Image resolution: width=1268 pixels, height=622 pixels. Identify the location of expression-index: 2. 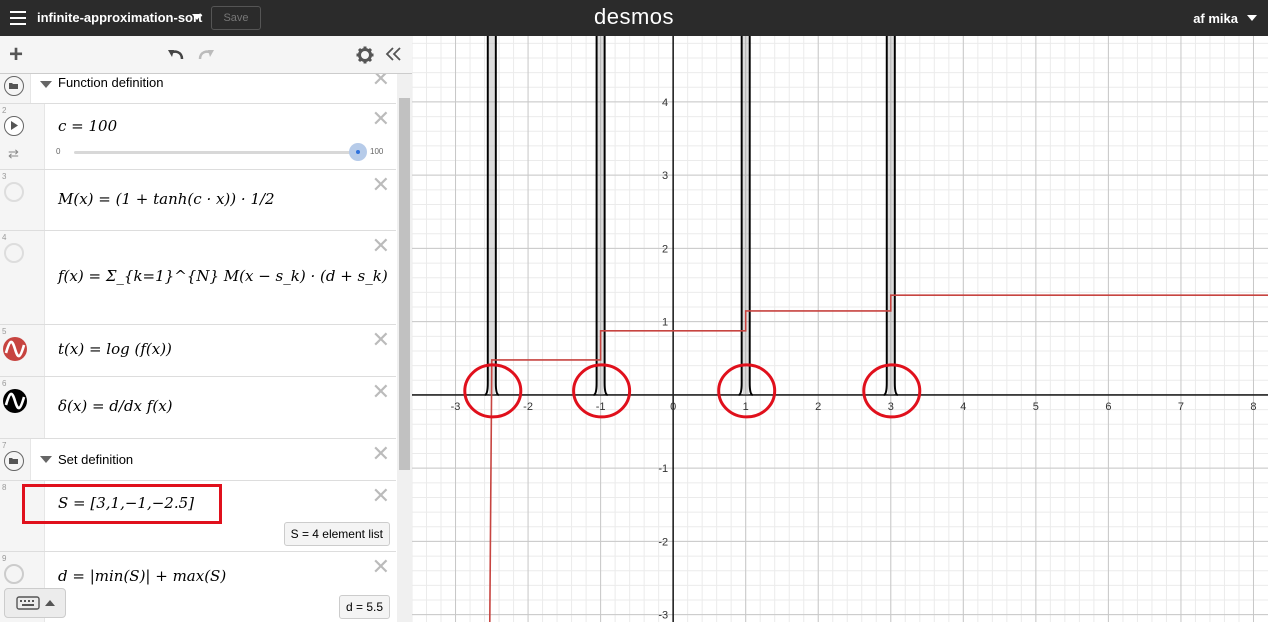
(4, 110).